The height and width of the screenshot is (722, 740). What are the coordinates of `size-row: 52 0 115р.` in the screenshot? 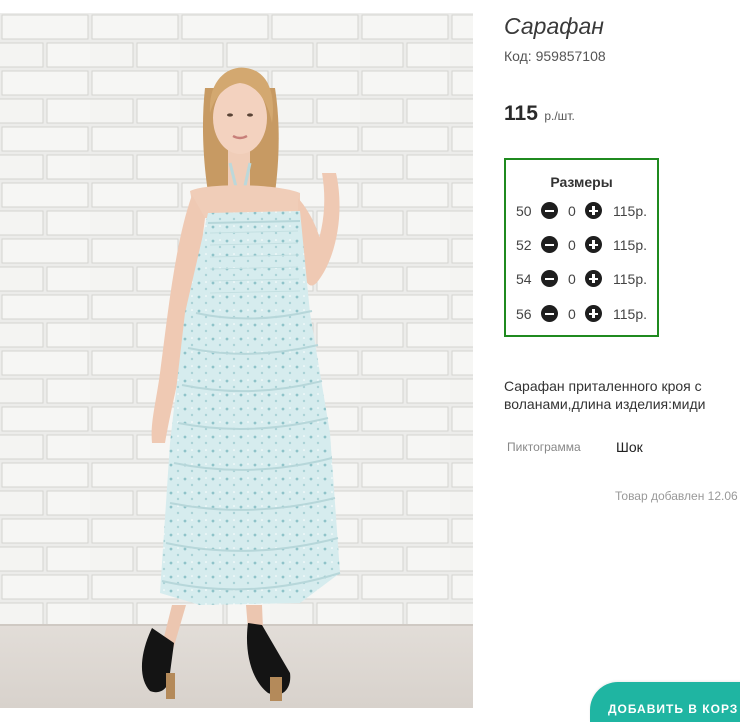 It's located at (581, 245).